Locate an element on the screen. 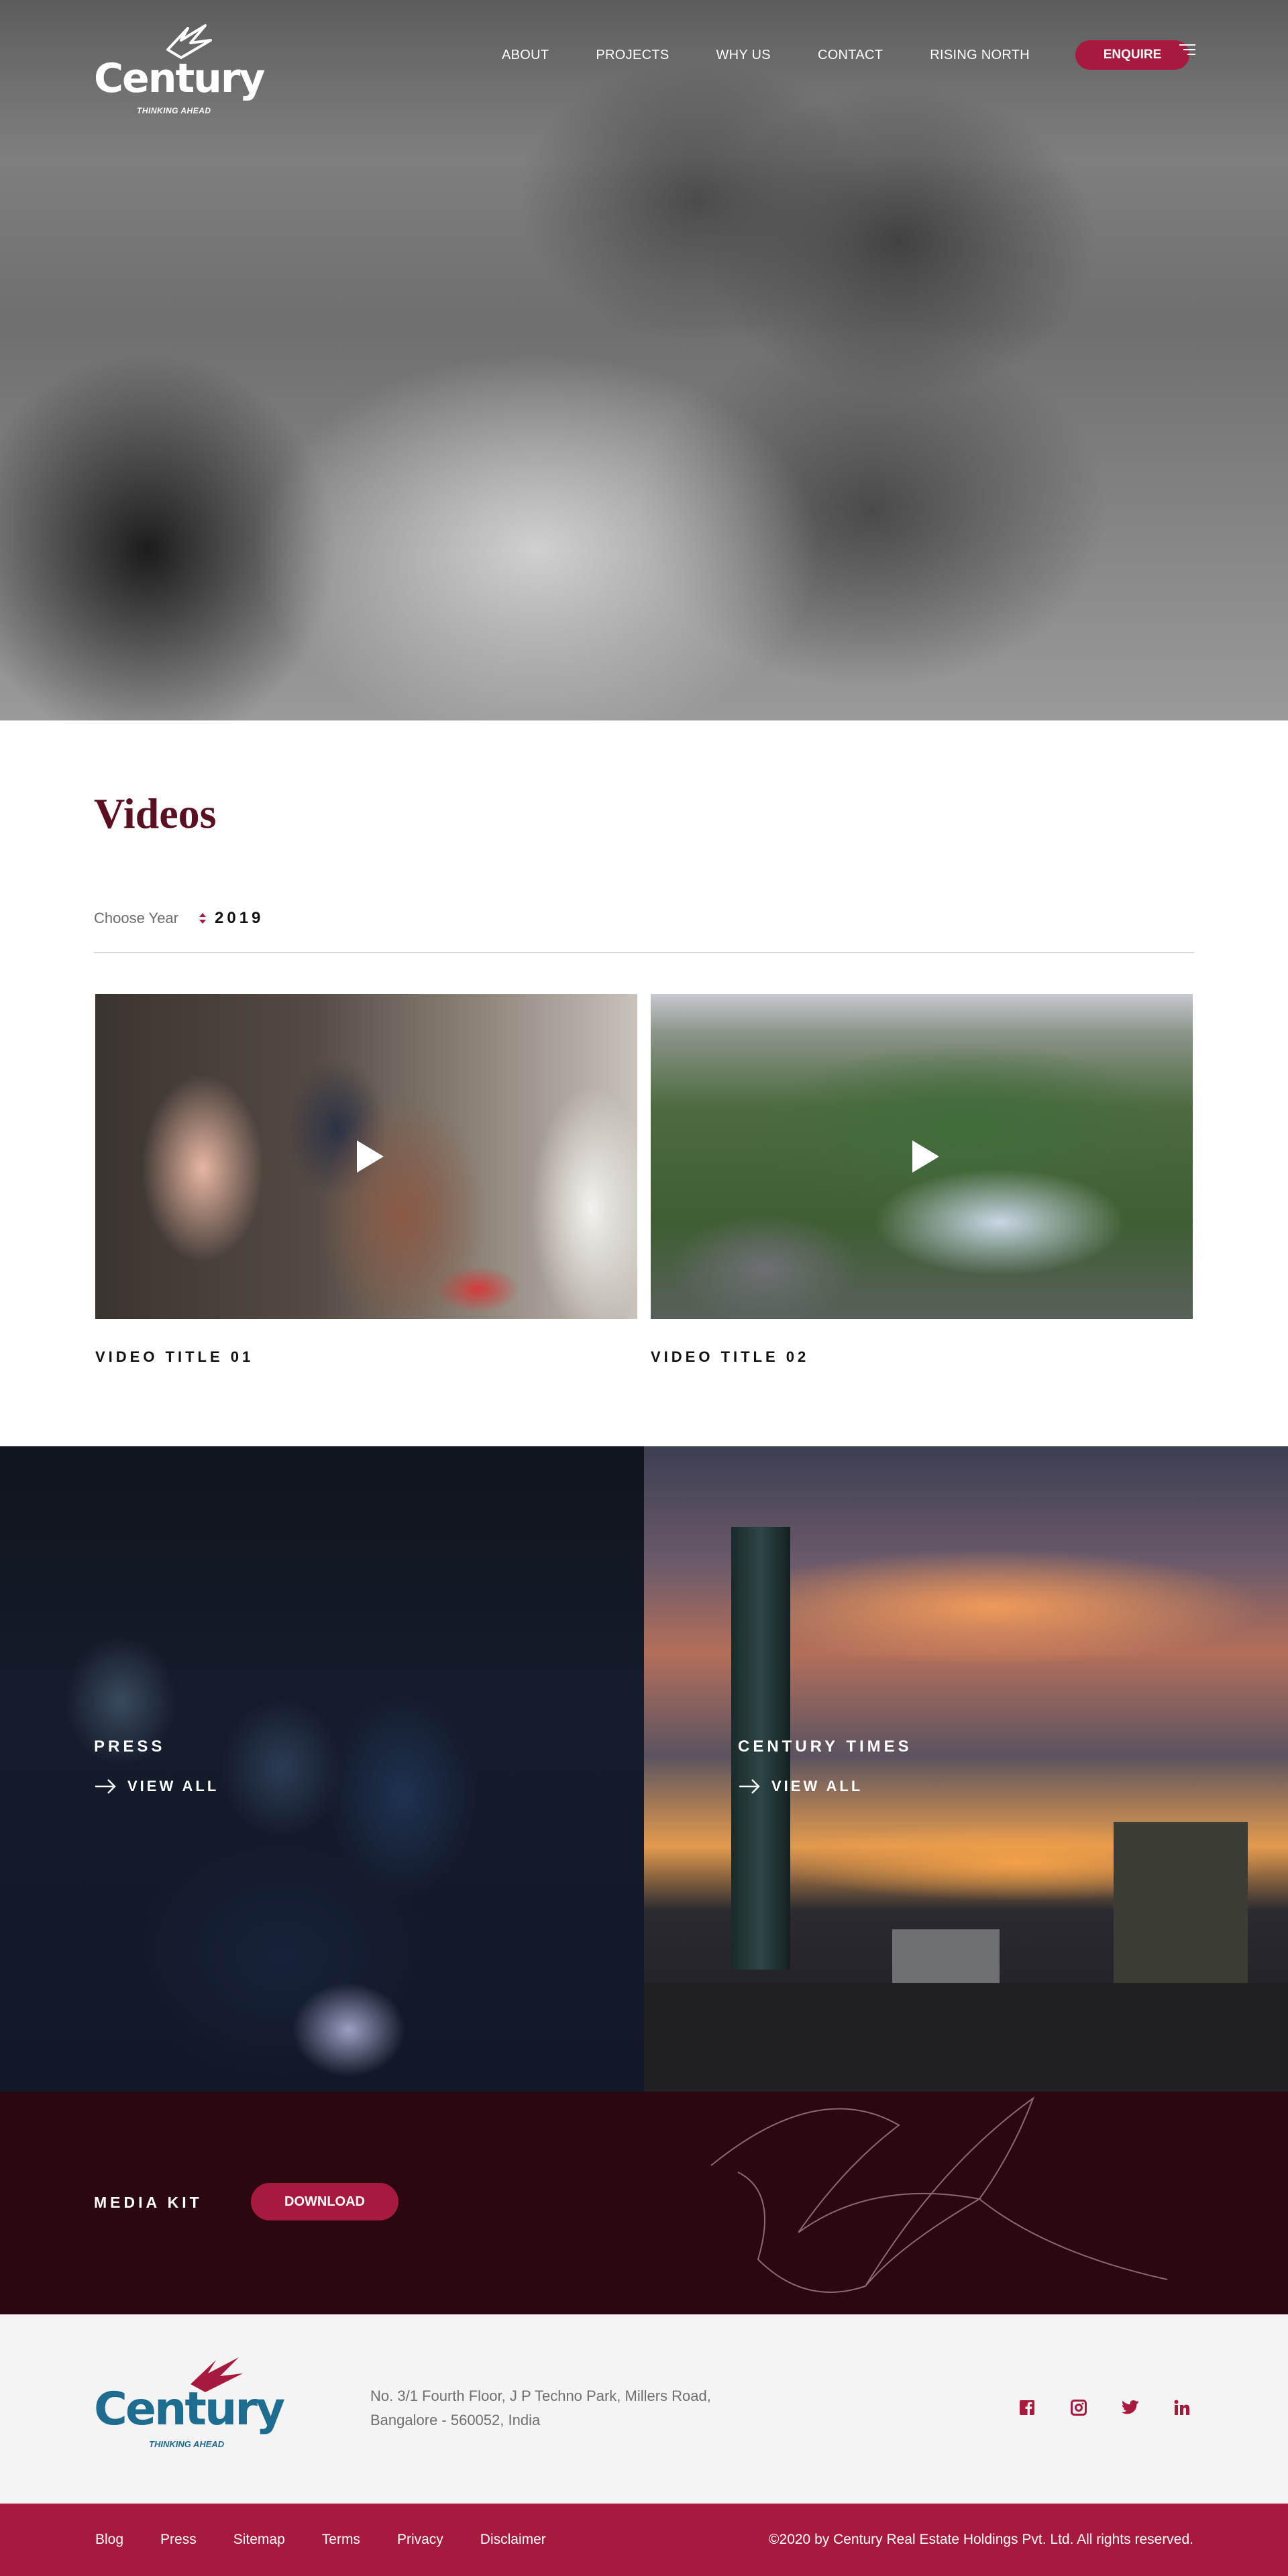 The width and height of the screenshot is (1288, 2576). divider is located at coordinates (644, 952).